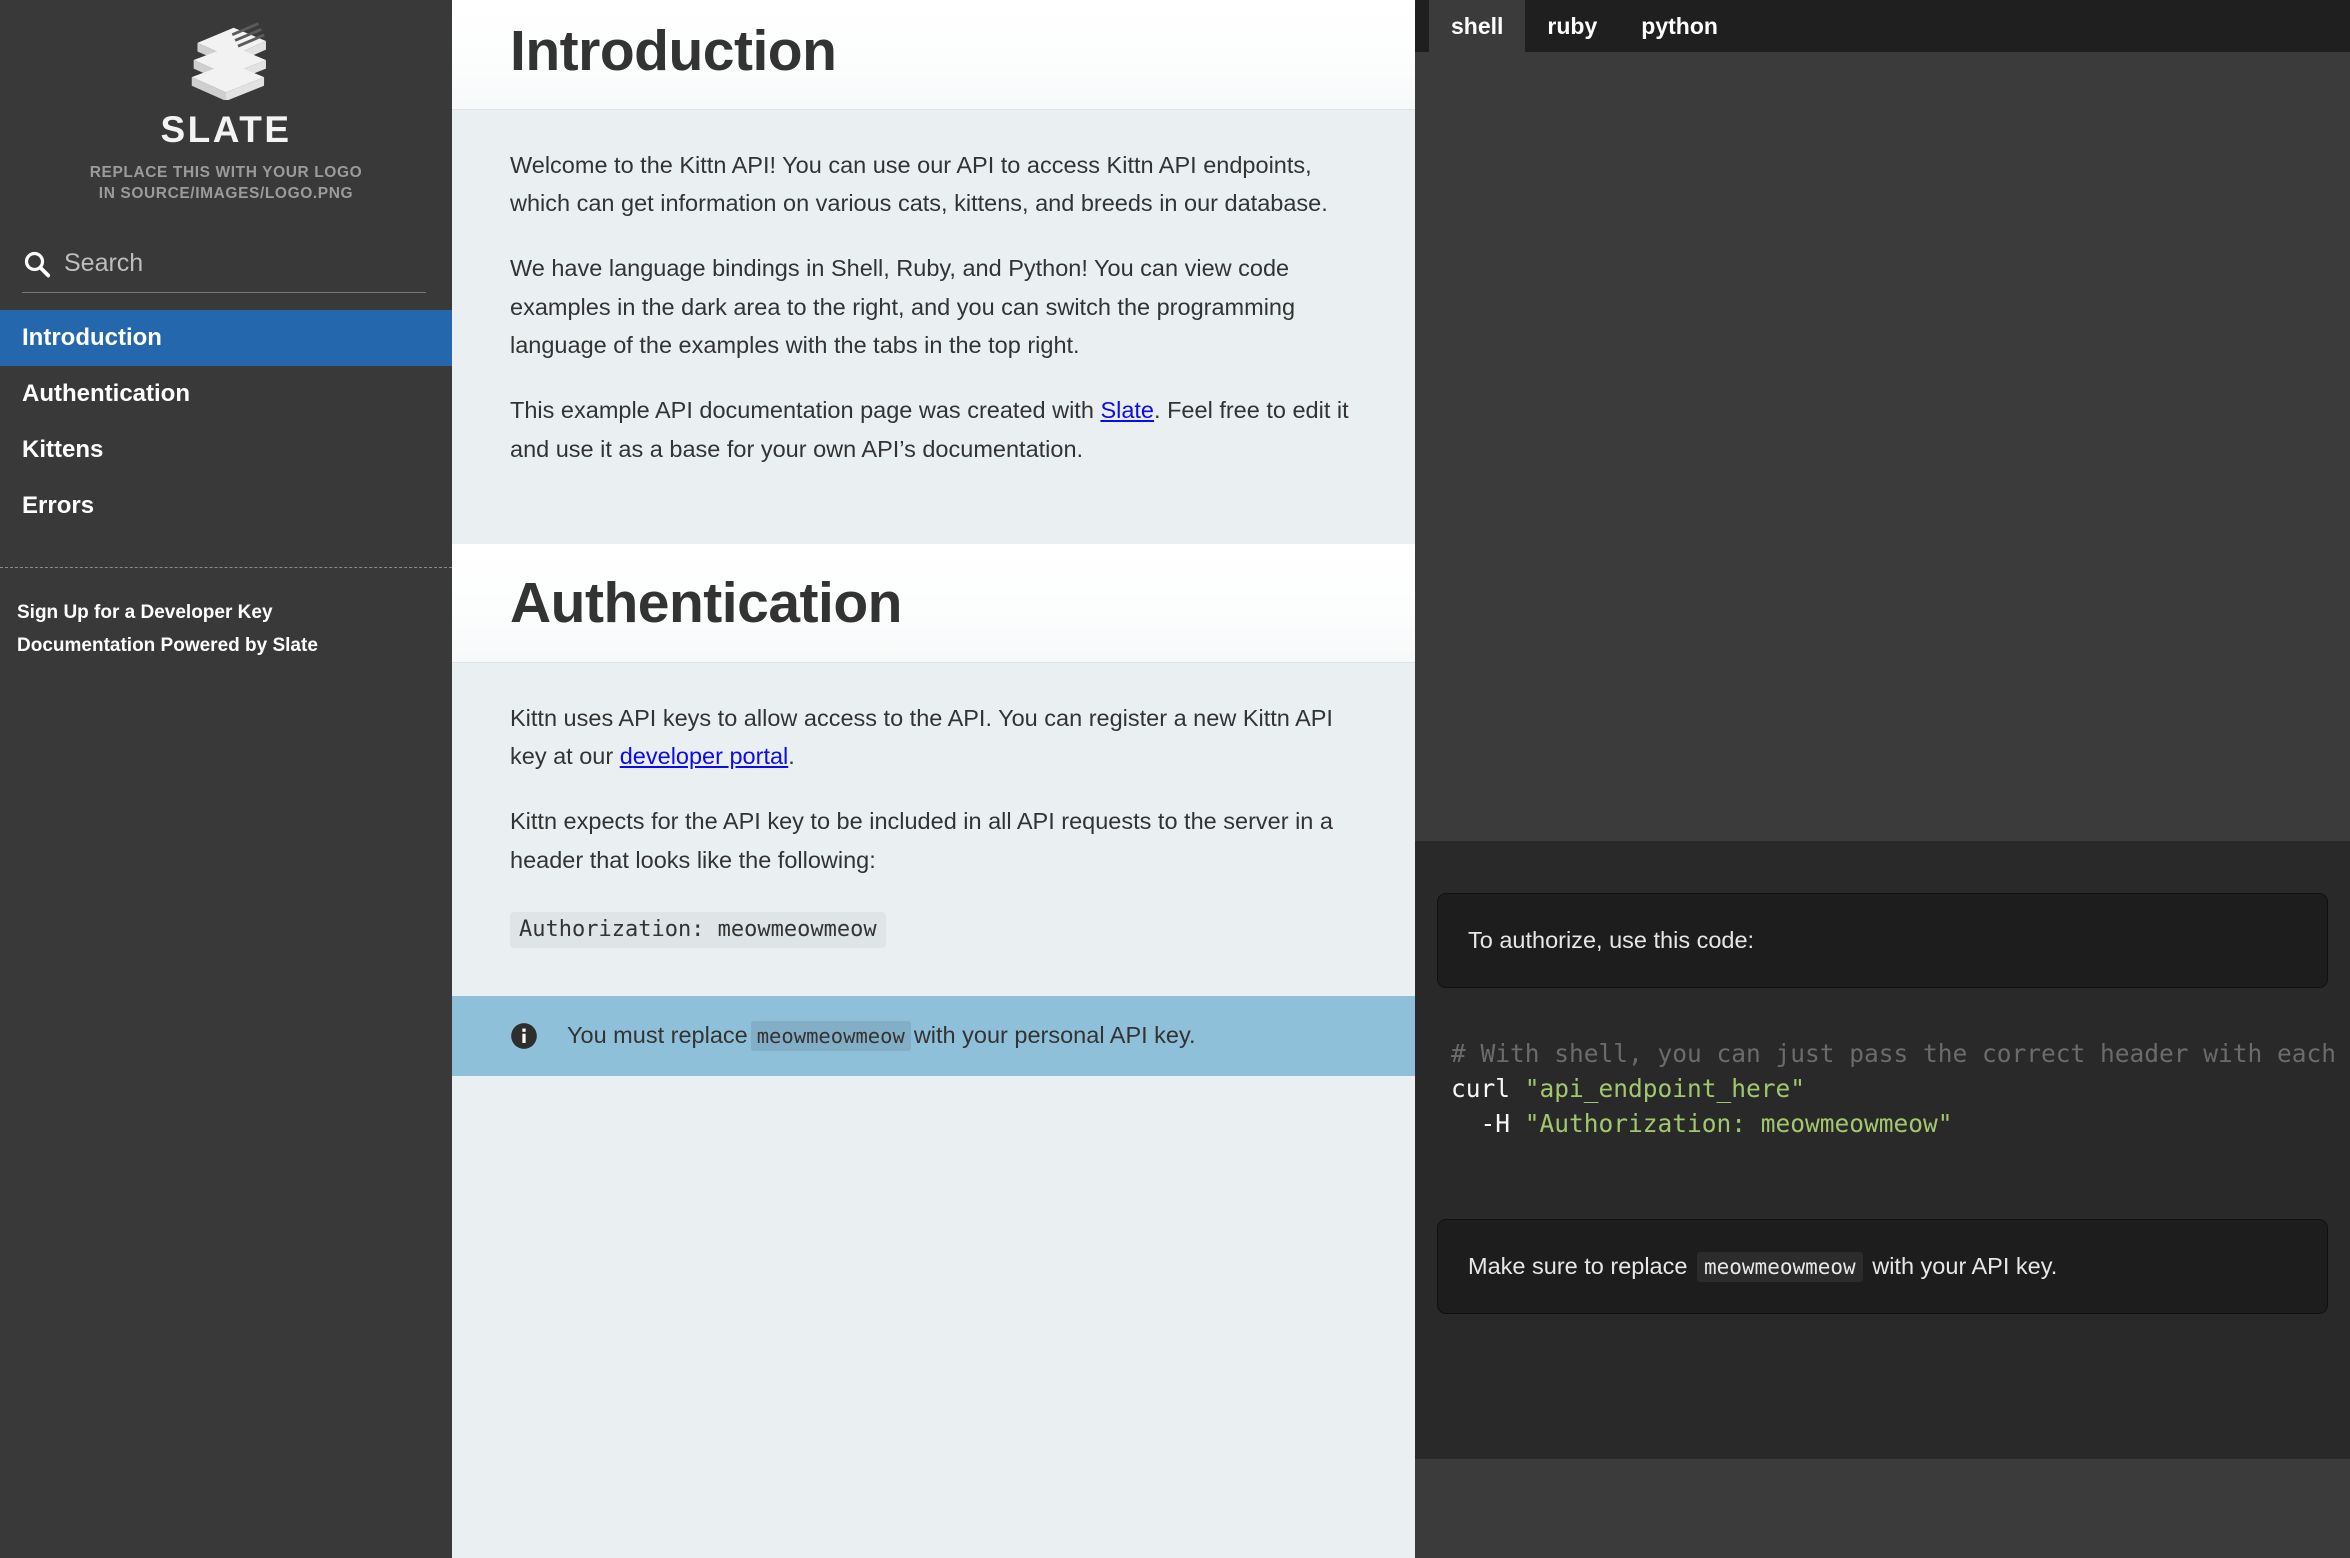 The image size is (2350, 1558). What do you see at coordinates (1477, 26) in the screenshot?
I see `tab-shell: shell` at bounding box center [1477, 26].